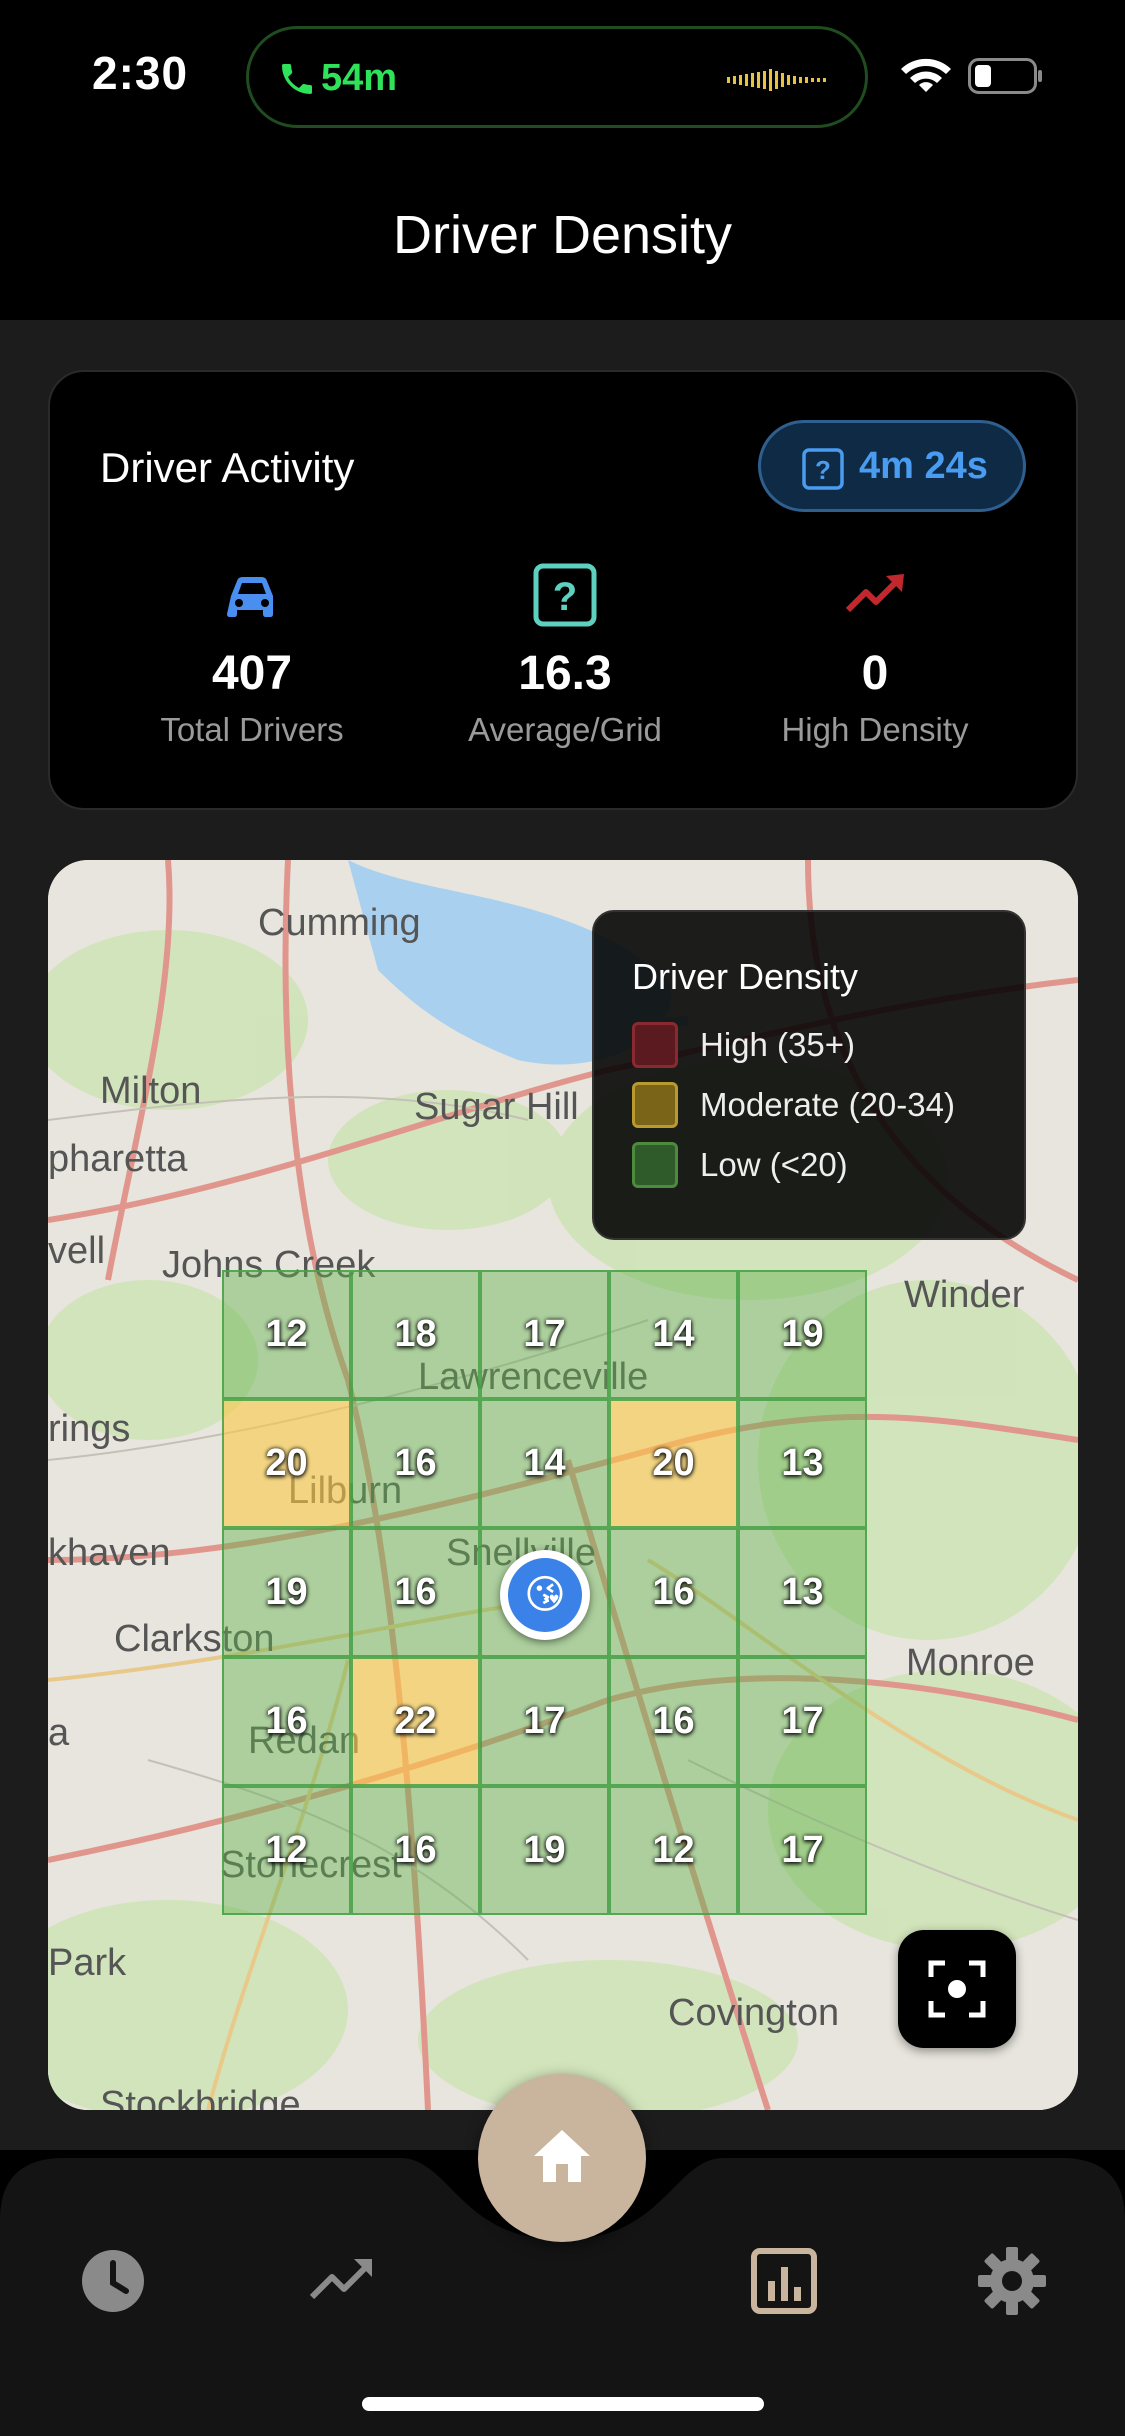 Image resolution: width=1125 pixels, height=2436 pixels. Describe the element at coordinates (776, 80) in the screenshot. I see `audio-waveform-icon` at that location.